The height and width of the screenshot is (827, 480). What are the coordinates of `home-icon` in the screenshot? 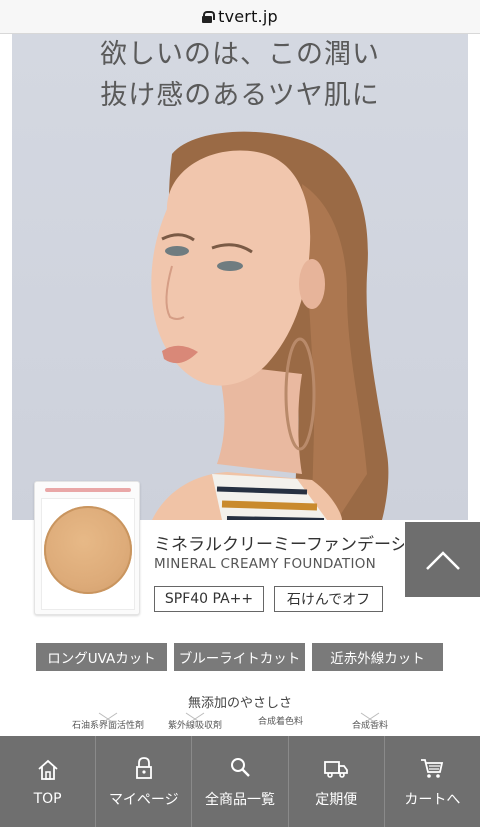 It's located at (47, 769).